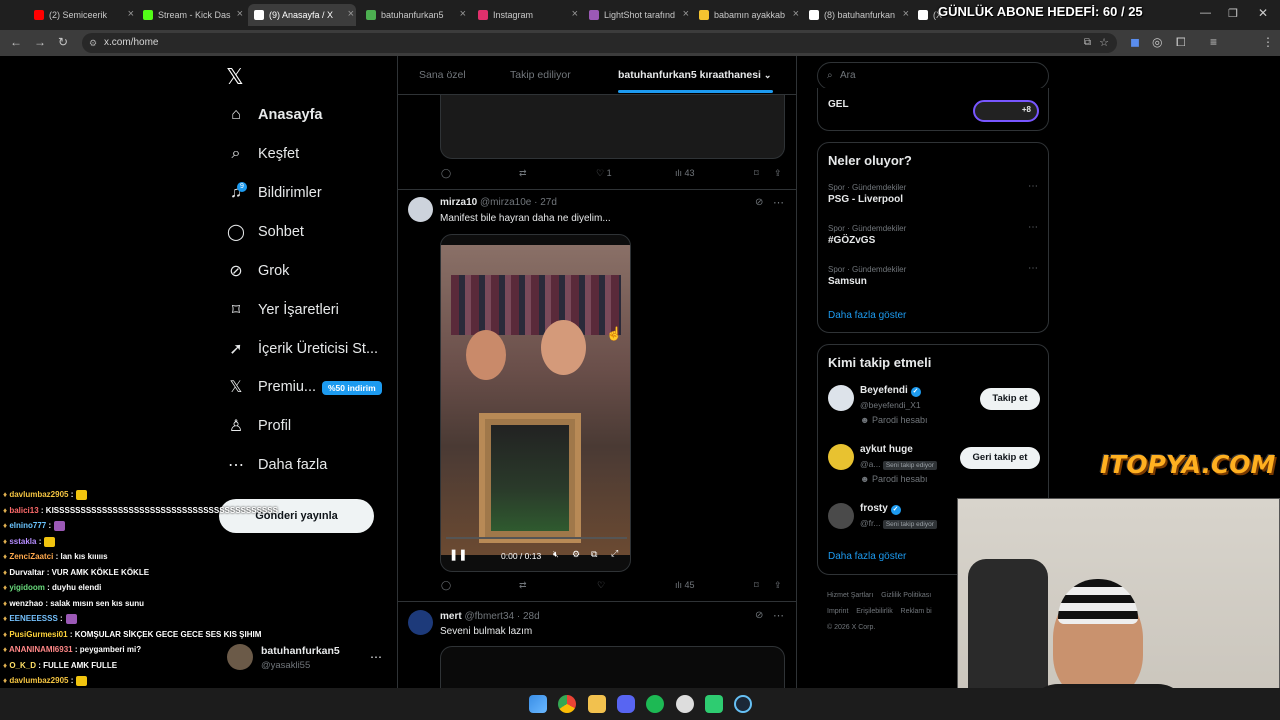 Image resolution: width=1280 pixels, height=720 pixels. I want to click on x-logo-icon: 𝕏, so click(235, 77).